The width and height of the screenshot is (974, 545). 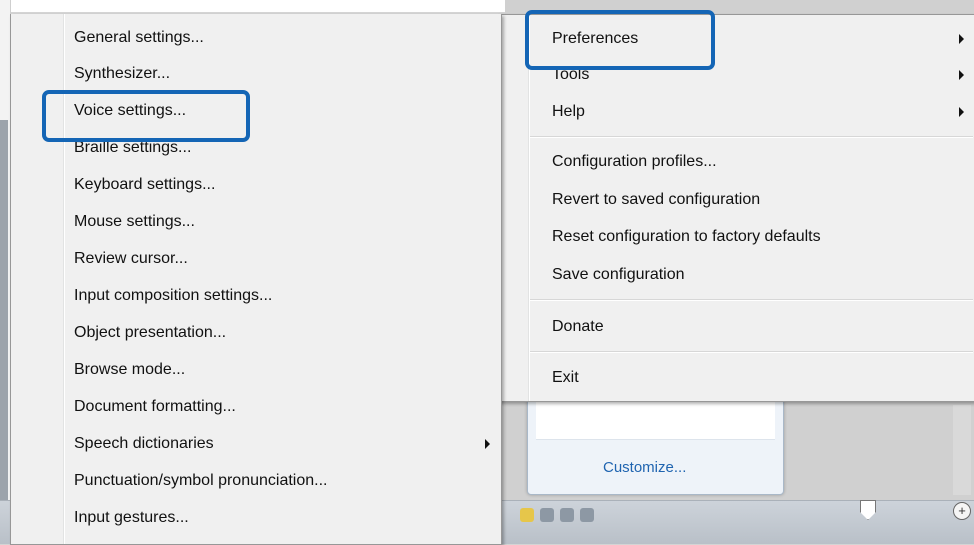 I want to click on menu-item-label: Save configuration, so click(x=618, y=274).